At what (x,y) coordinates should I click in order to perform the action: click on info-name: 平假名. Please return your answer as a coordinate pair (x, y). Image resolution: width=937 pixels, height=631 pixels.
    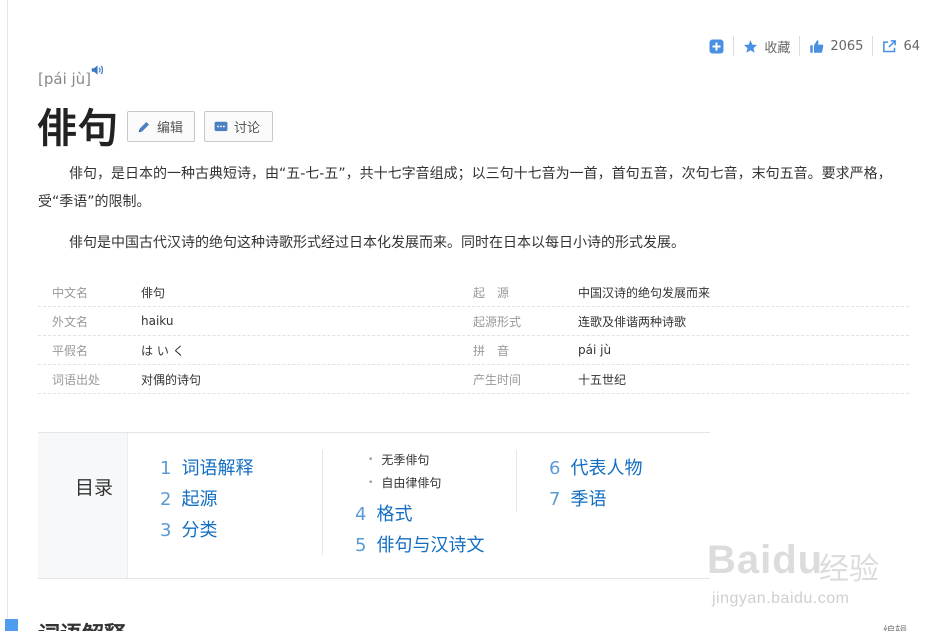
    Looking at the image, I should click on (70, 350).